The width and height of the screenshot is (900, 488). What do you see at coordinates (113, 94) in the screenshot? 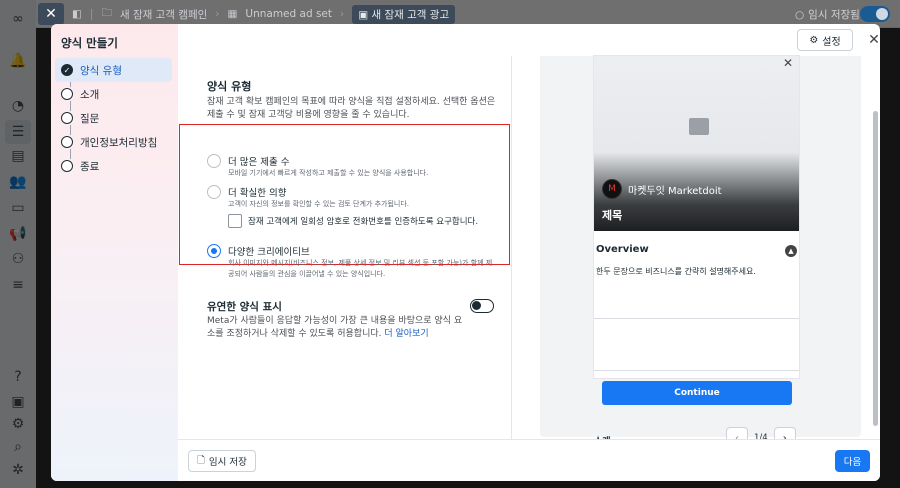
I see `step-intro: 소개` at bounding box center [113, 94].